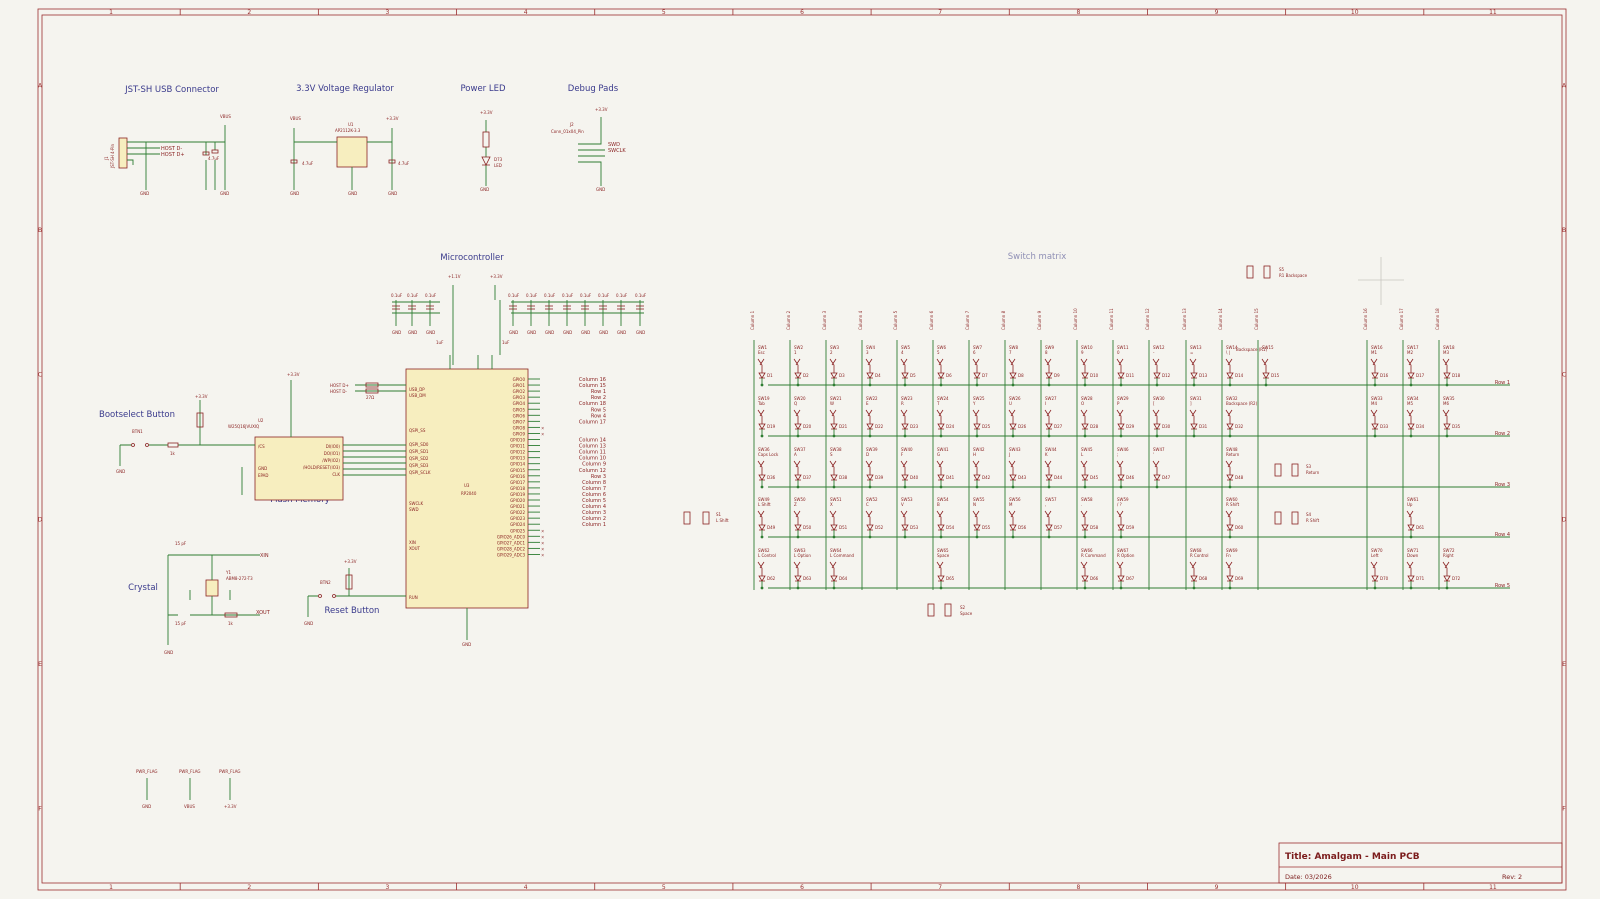  I want to click on matrix-switch: SW64L CommandD64, so click(842, 569).